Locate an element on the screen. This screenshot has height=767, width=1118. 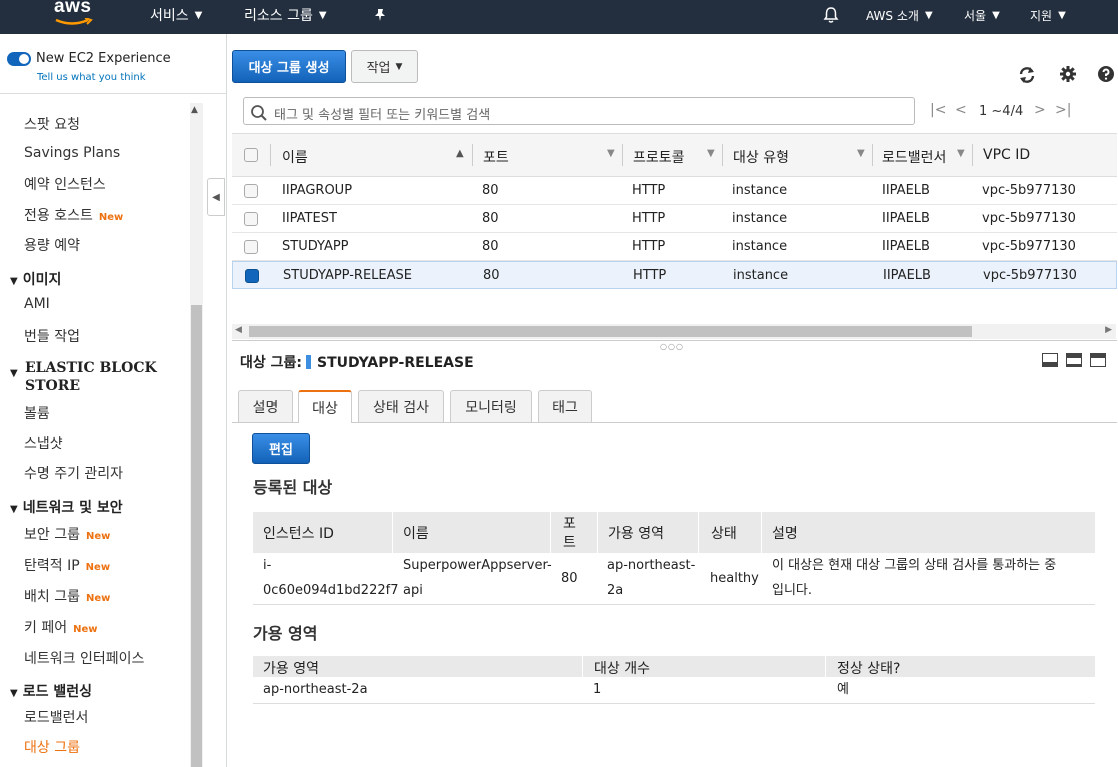
first-page-icon: |< is located at coordinates (938, 110).